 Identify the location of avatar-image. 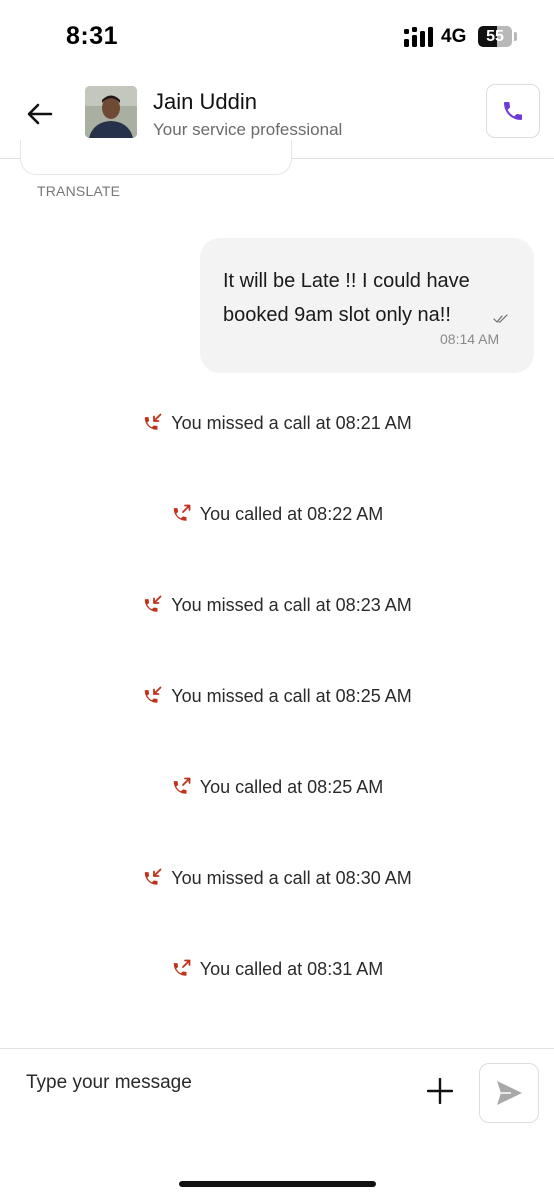
(111, 112).